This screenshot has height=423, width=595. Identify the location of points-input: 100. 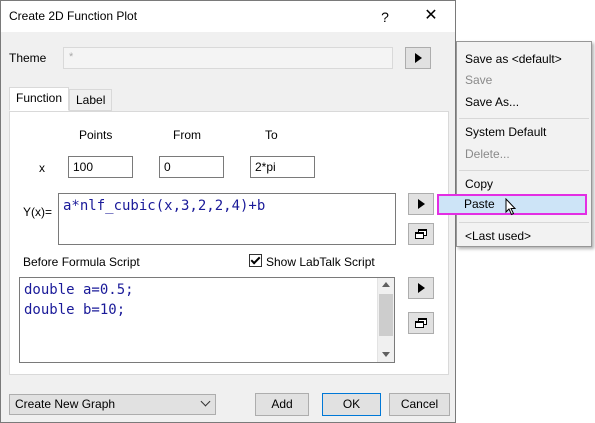
(100, 167).